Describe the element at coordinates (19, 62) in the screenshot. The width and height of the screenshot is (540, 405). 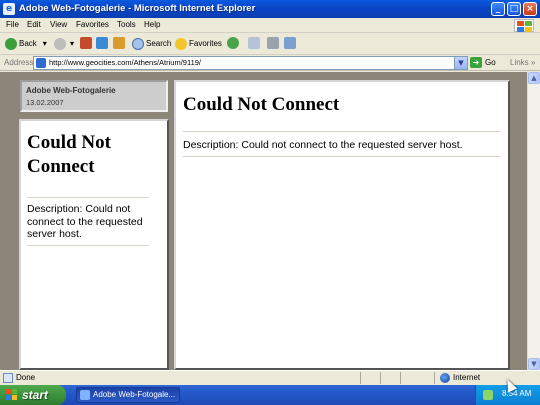
I see `address-label: Address` at that location.